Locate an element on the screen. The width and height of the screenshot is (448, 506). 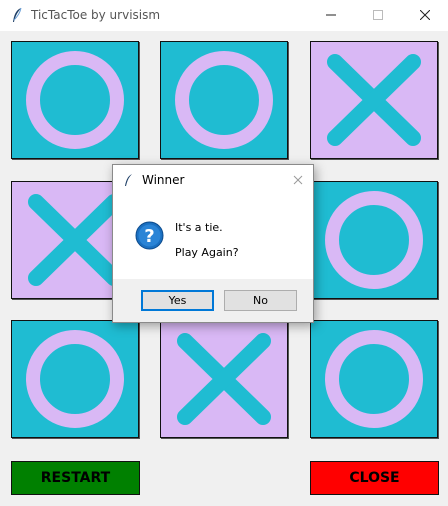
dialog-close-icon is located at coordinates (298, 180).